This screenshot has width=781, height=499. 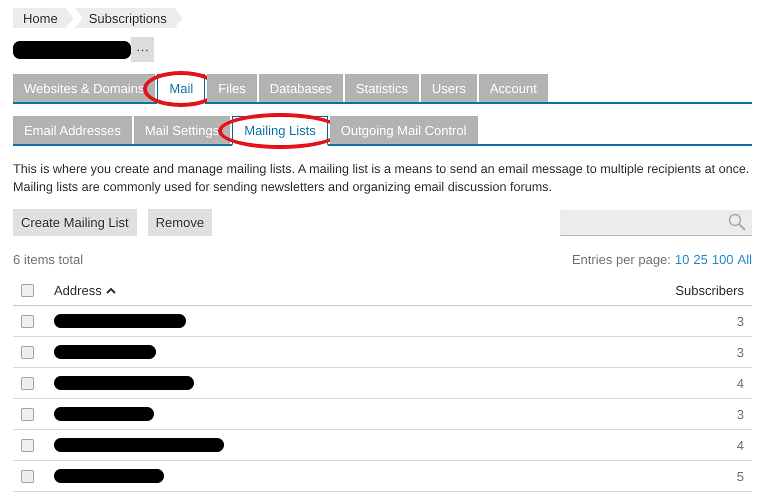 I want to click on tab: Outgoing Mail Control, so click(x=404, y=131).